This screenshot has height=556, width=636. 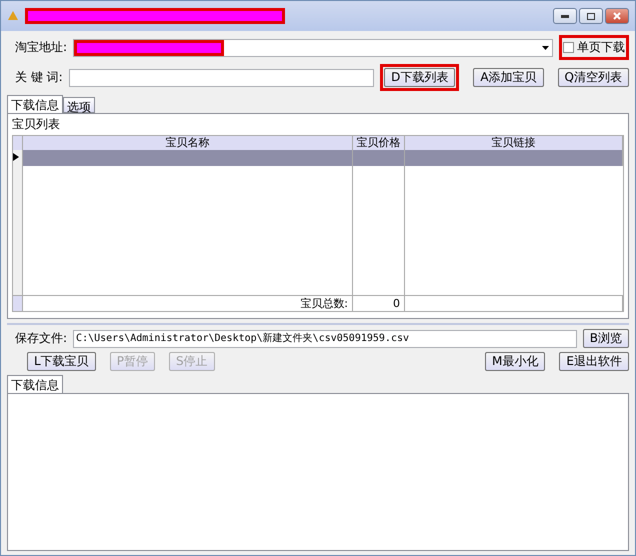 What do you see at coordinates (325, 339) in the screenshot?
I see `file-path-field: C:\Users\Administrator\Desktop\新建文件夹\csv05091959.csv` at bounding box center [325, 339].